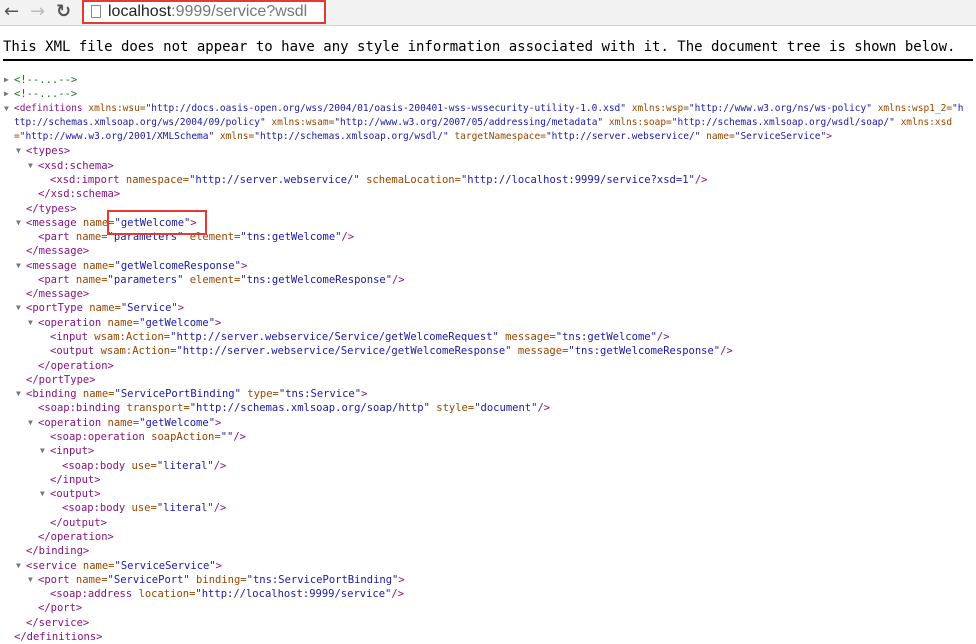  I want to click on xml-tag: </binding>, so click(58, 551).